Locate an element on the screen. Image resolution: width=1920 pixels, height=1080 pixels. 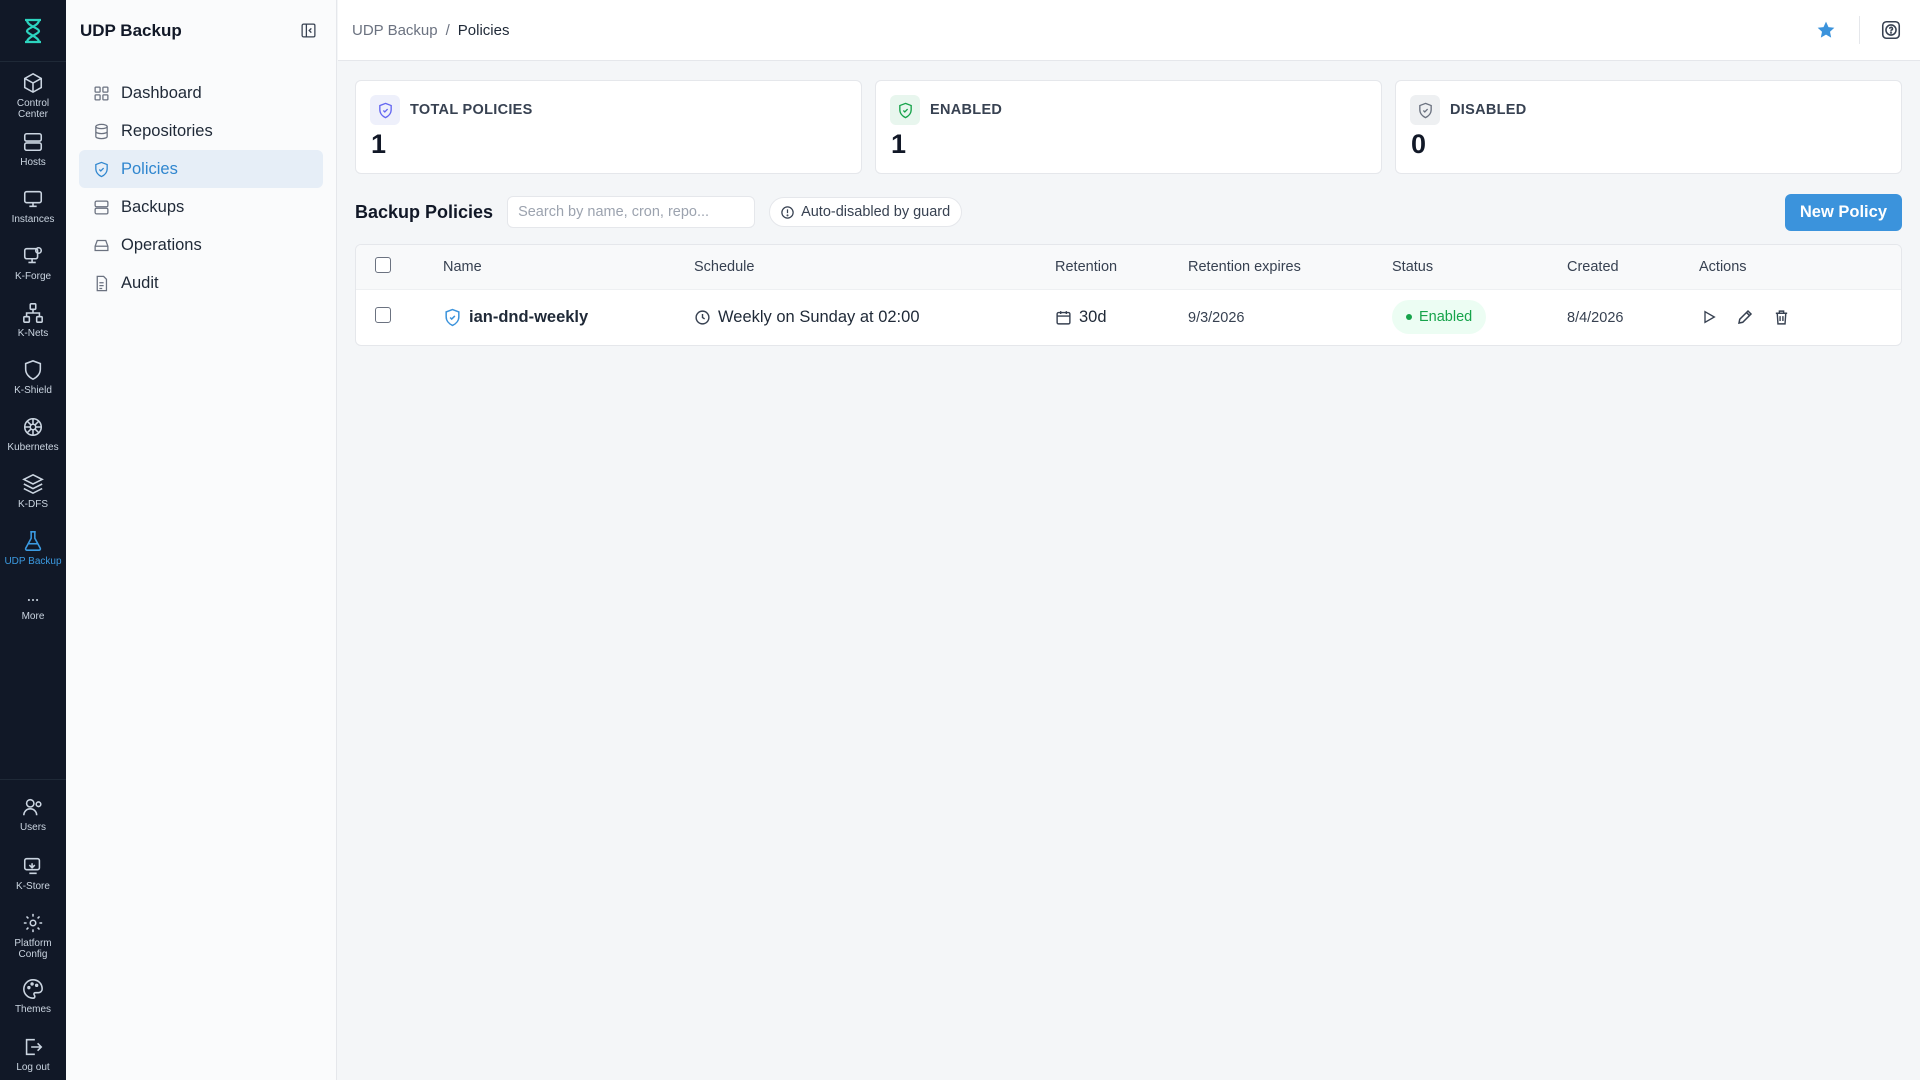
stats-row: TOTAL POLICIES 1 ENABLED 1 DISABLED 0 is located at coordinates (1128, 127).